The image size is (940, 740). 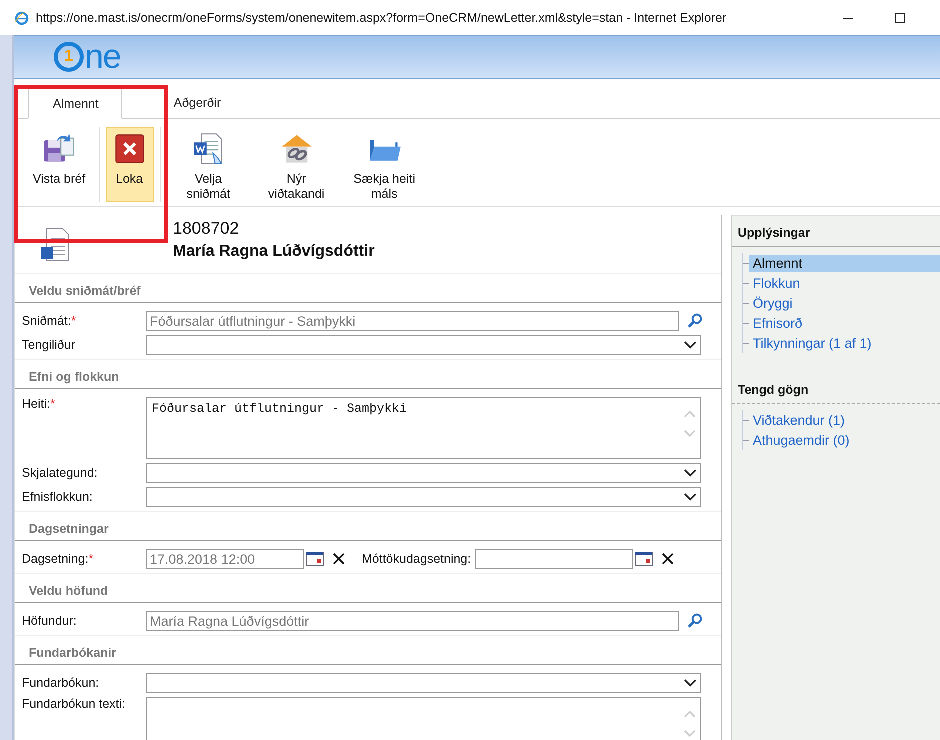 What do you see at coordinates (60, 473) in the screenshot?
I see `field-label: Skjalategund:` at bounding box center [60, 473].